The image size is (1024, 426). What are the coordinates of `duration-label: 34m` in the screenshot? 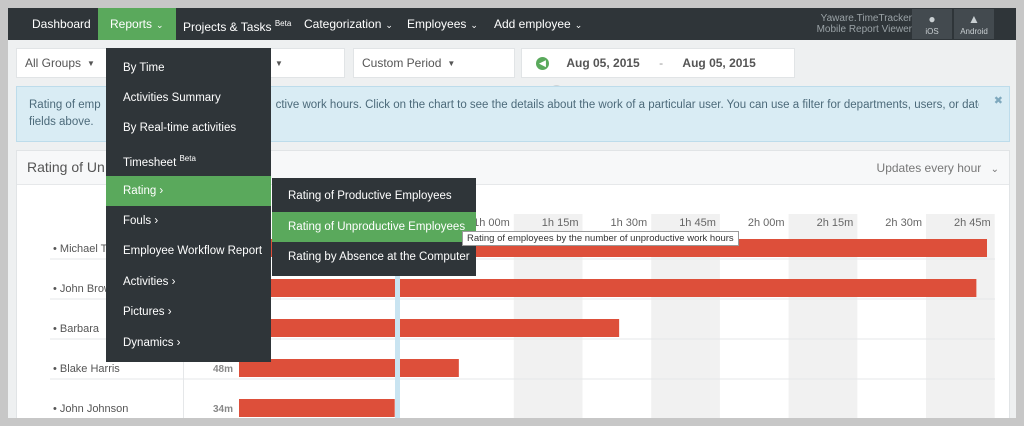 It's located at (223, 409).